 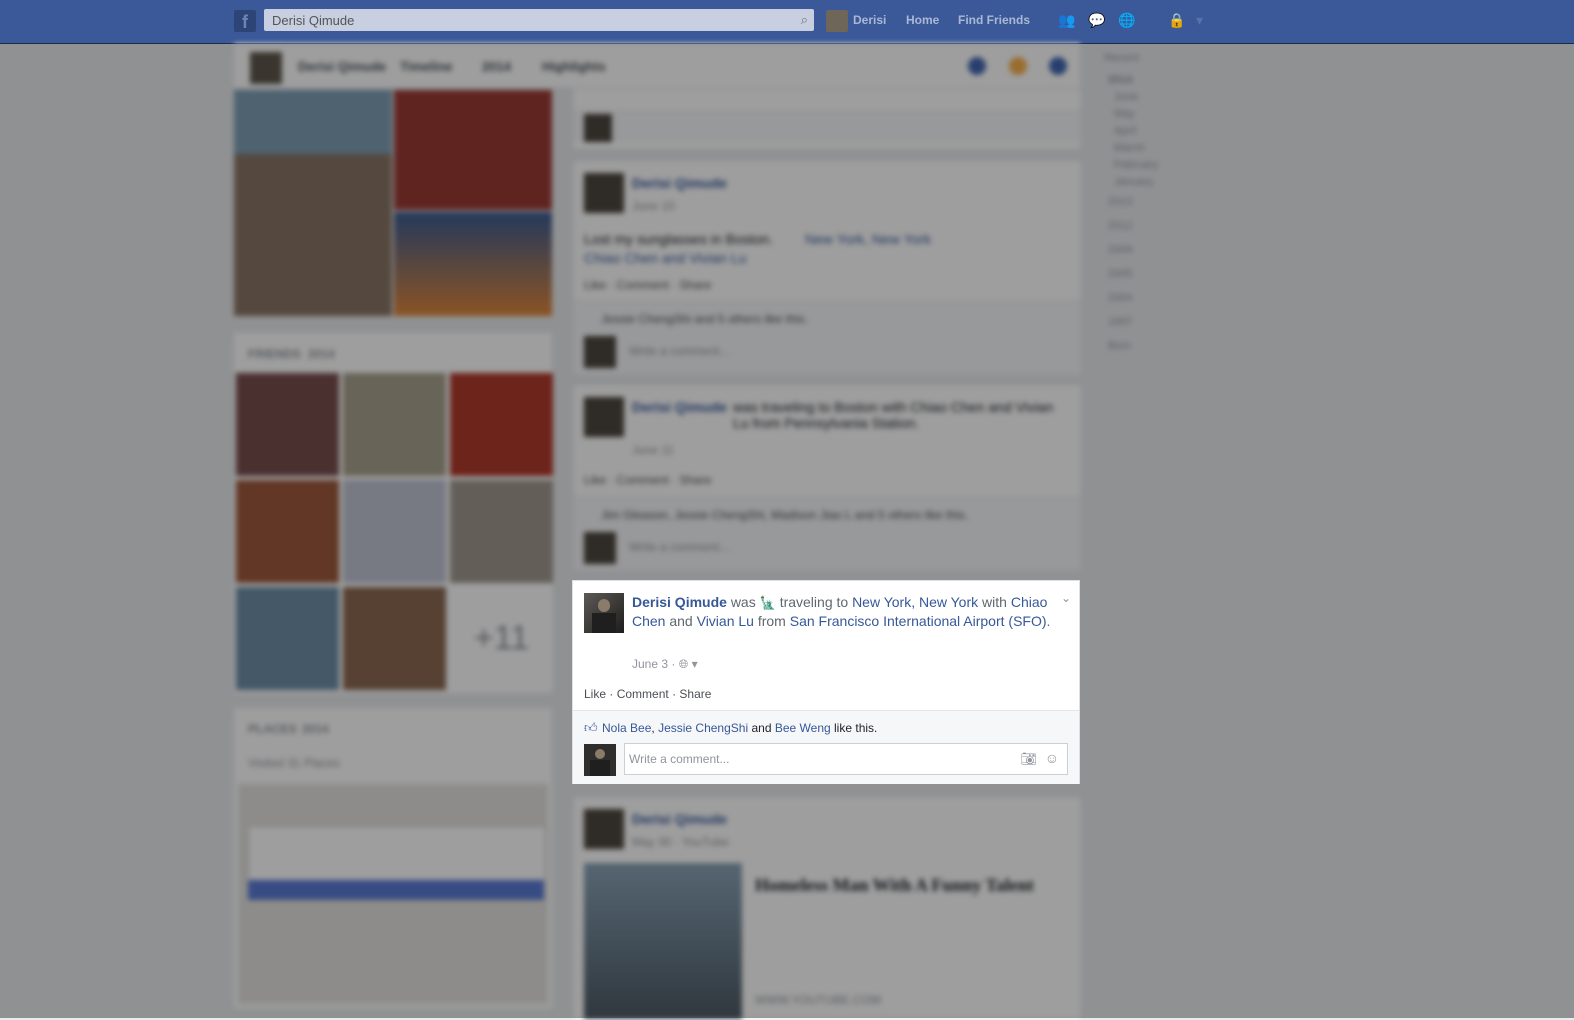 What do you see at coordinates (1119, 346) in the screenshot?
I see `nav-item: Born` at bounding box center [1119, 346].